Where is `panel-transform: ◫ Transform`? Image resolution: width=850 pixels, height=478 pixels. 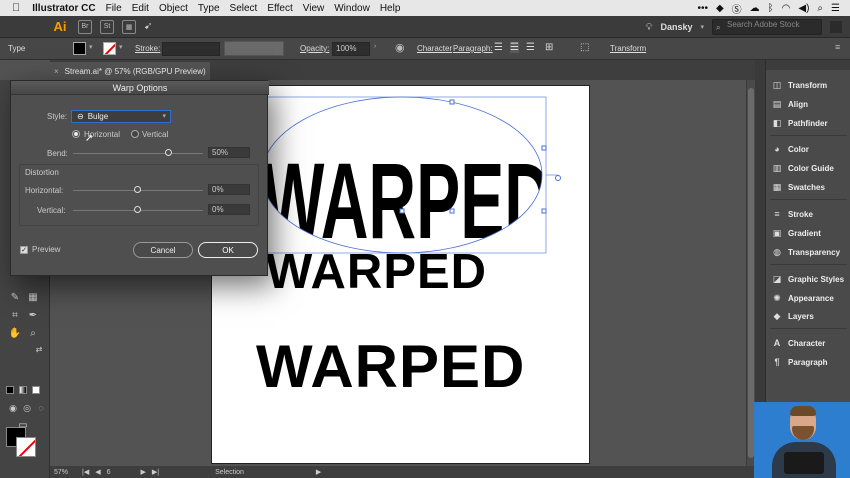 panel-transform: ◫ Transform is located at coordinates (799, 85).